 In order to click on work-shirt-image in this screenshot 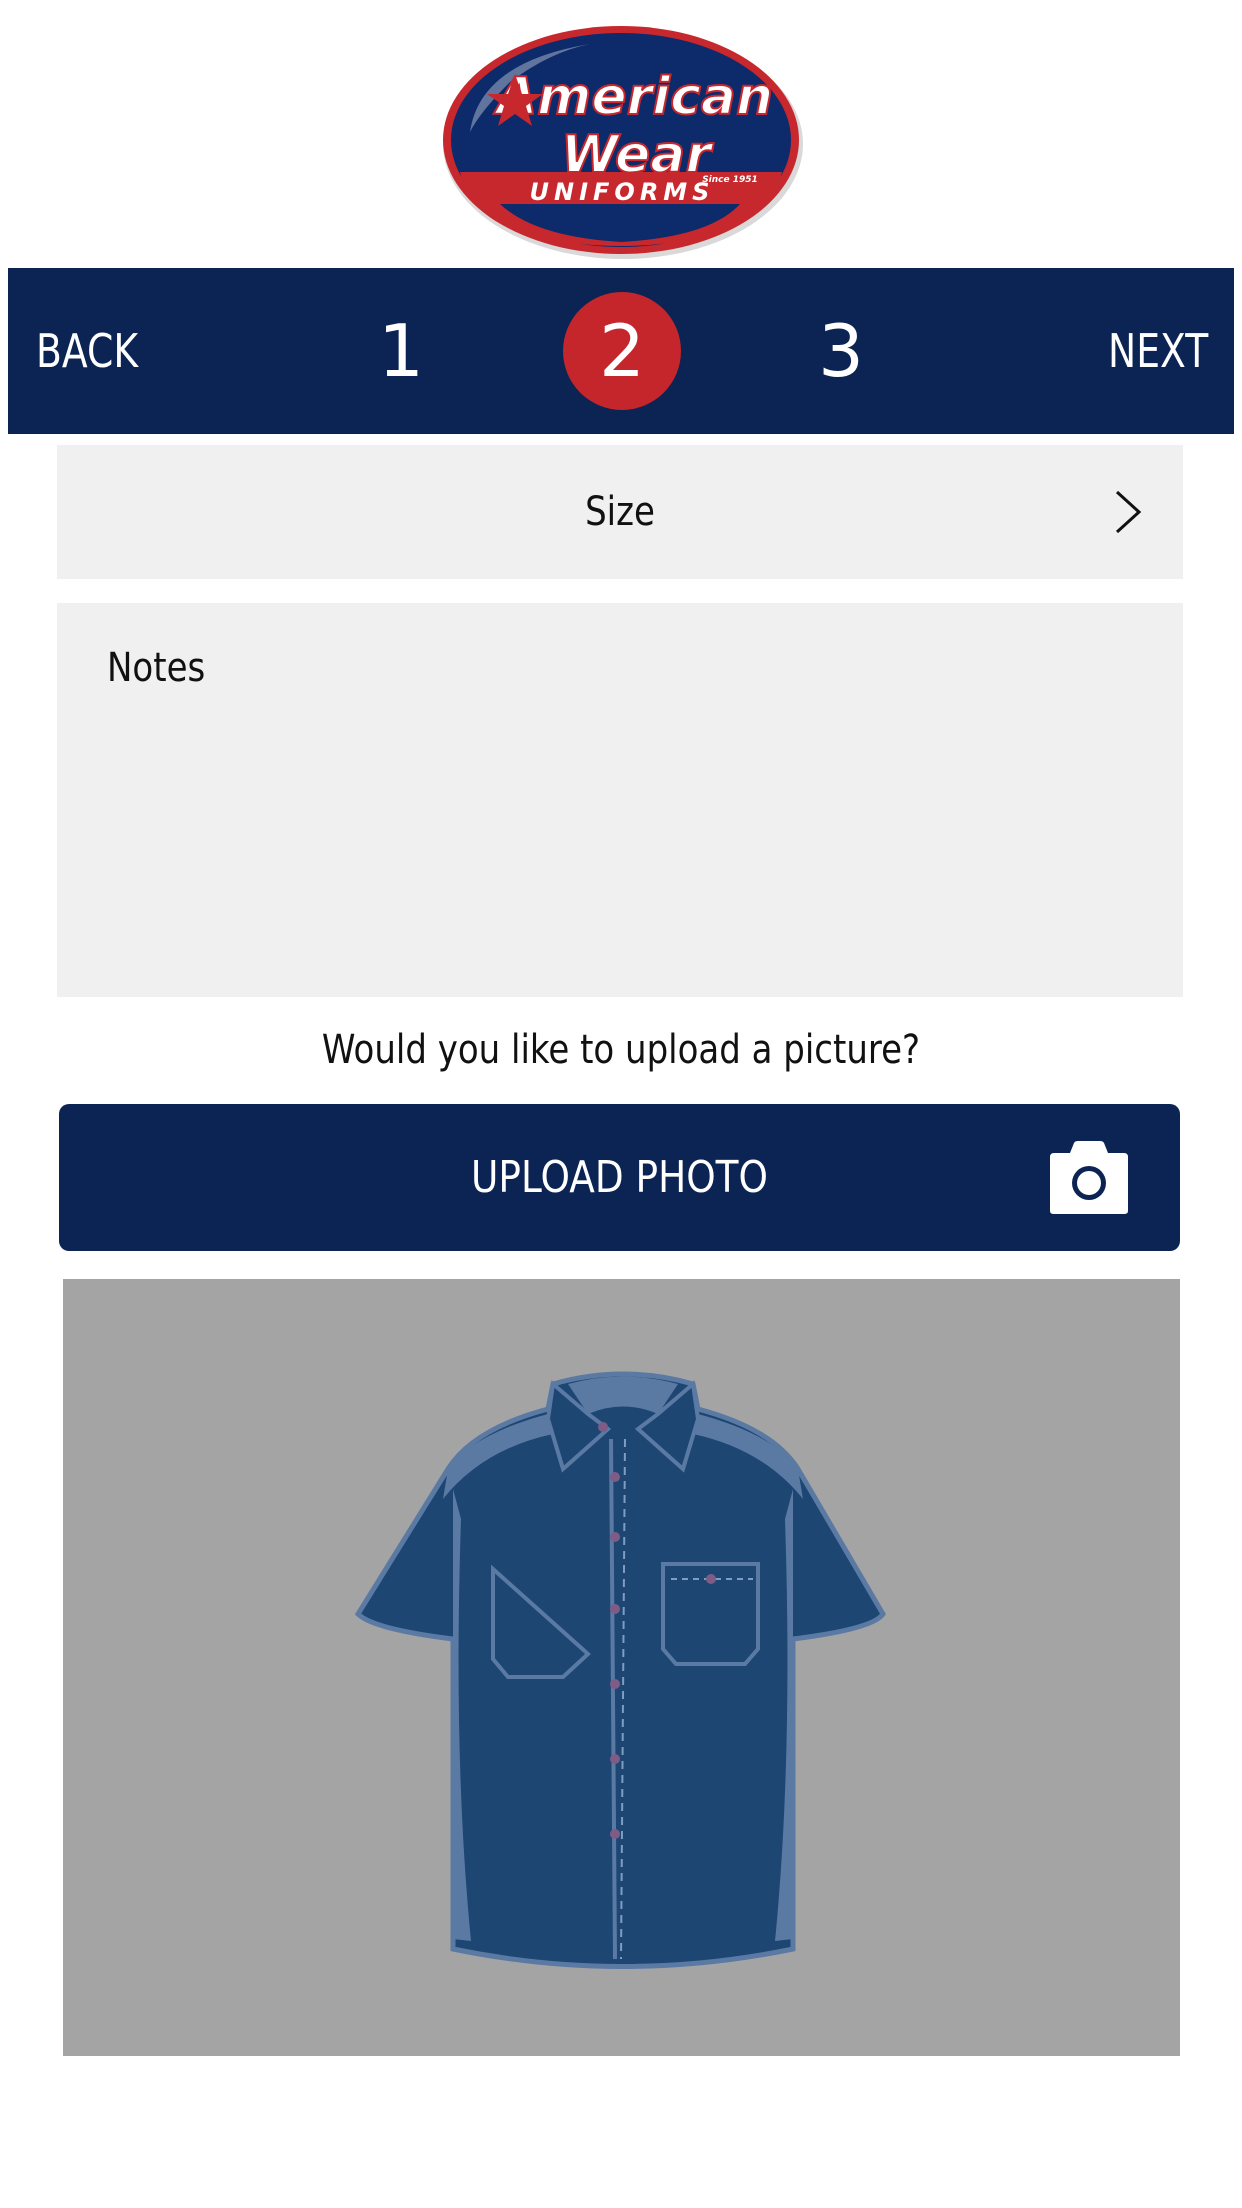, I will do `click(620, 1670)`.